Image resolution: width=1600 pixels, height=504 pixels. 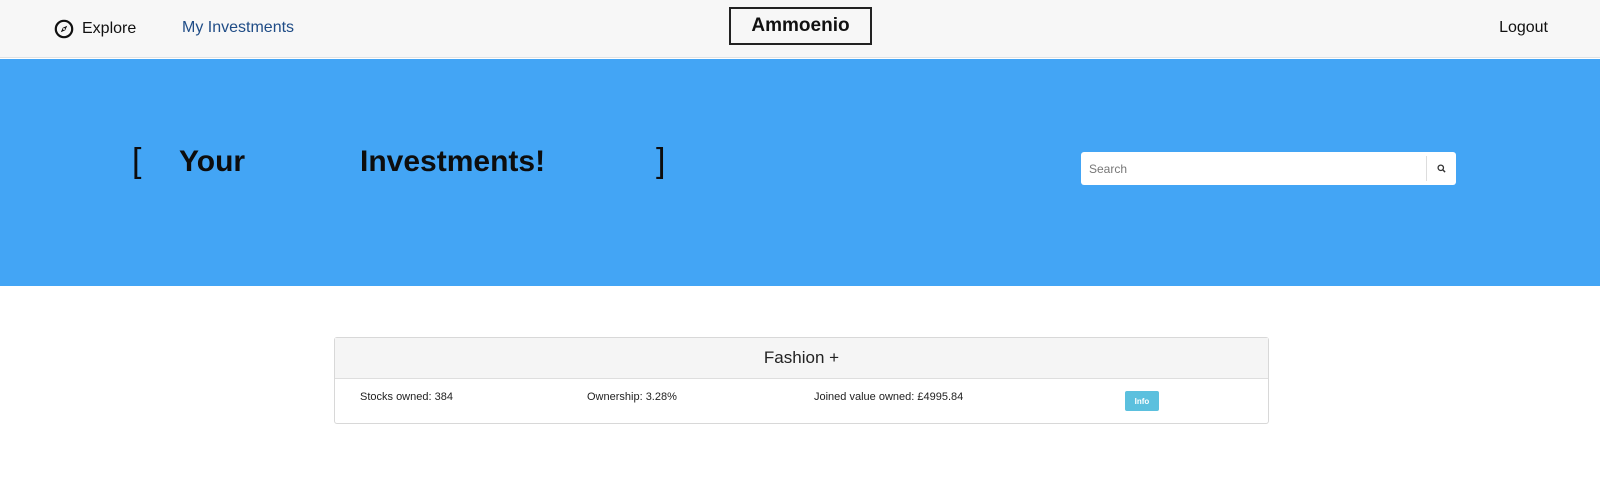 What do you see at coordinates (889, 397) in the screenshot?
I see `joined-value-owned: Joined value owned: £4995.84` at bounding box center [889, 397].